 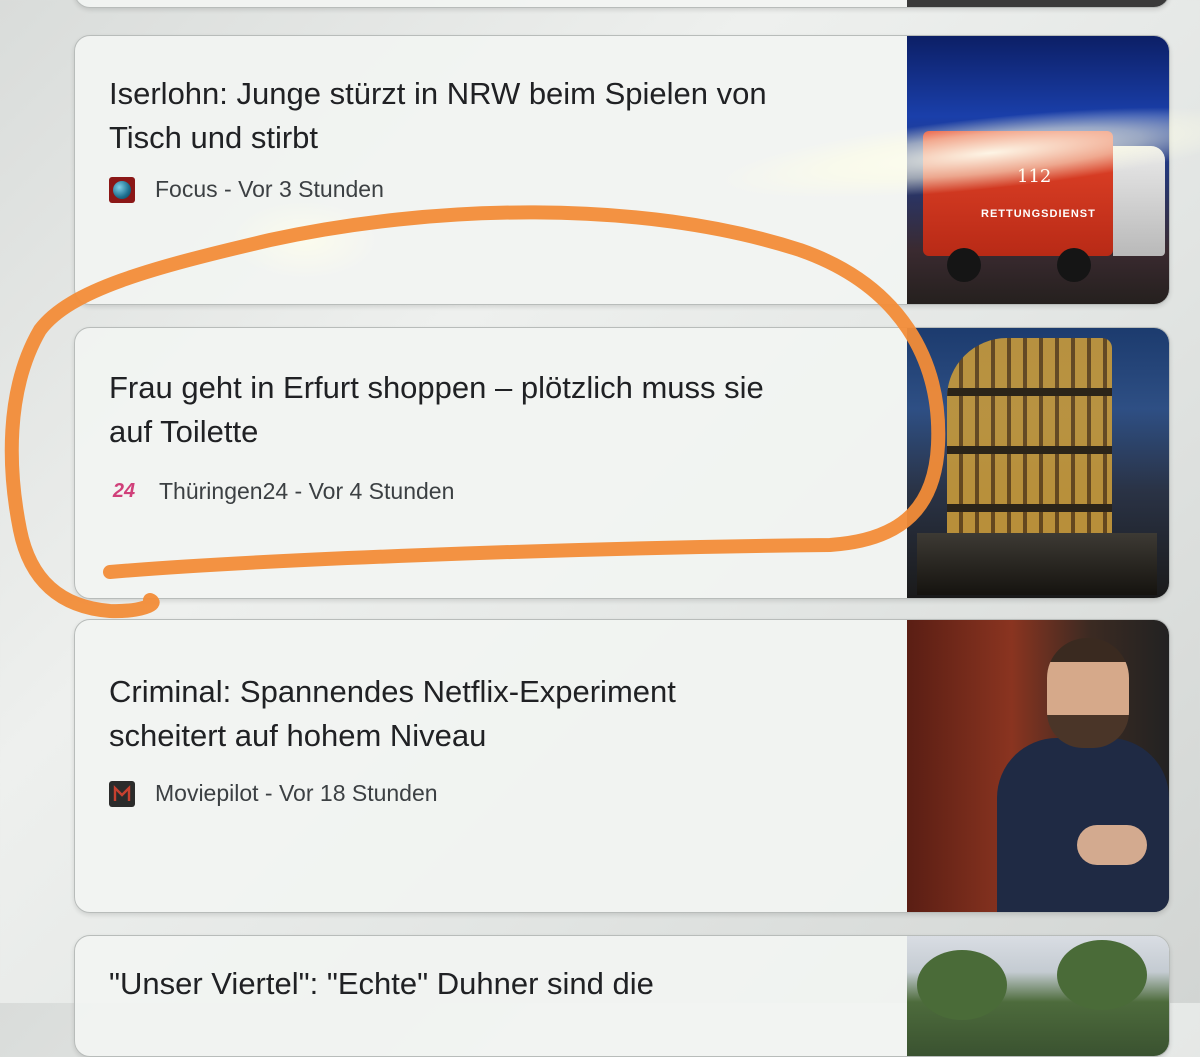 I want to click on street-image, so click(x=1038, y=996).